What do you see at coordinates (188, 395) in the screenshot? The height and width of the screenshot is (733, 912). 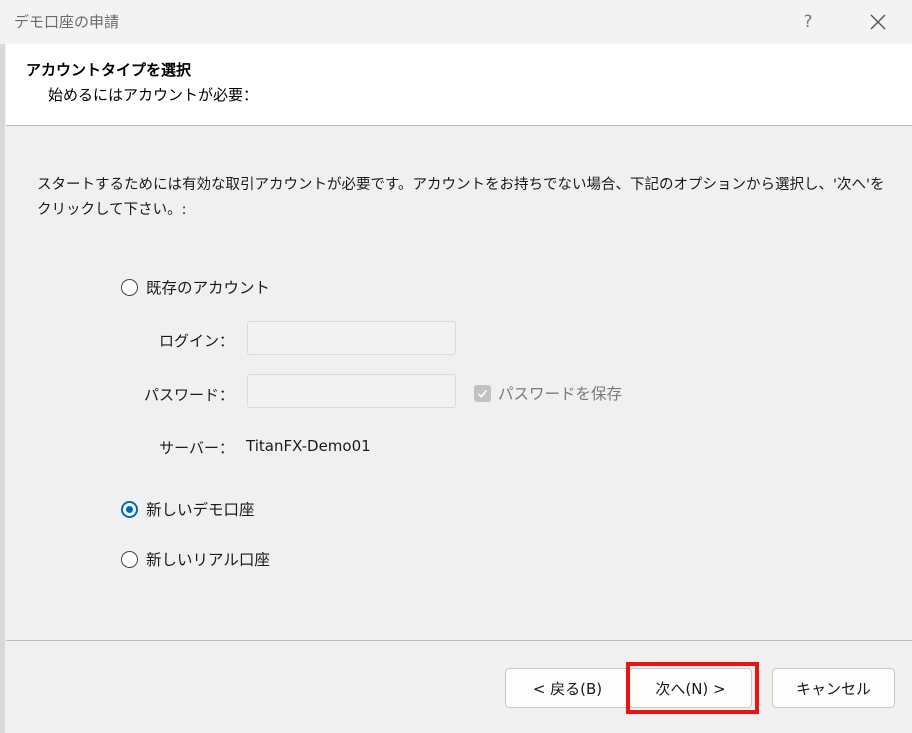 I see `password-label: パスワード：` at bounding box center [188, 395].